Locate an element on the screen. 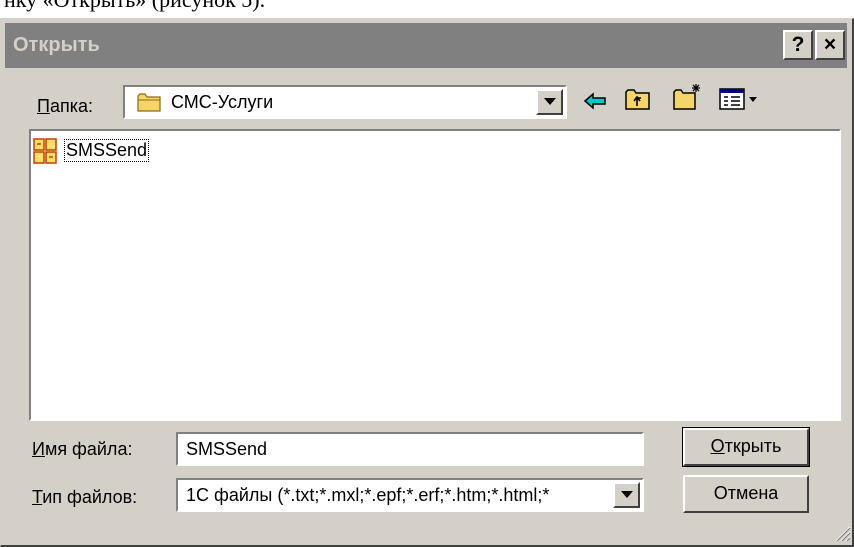 The width and height of the screenshot is (854, 547). help-button: ? is located at coordinates (798, 45).